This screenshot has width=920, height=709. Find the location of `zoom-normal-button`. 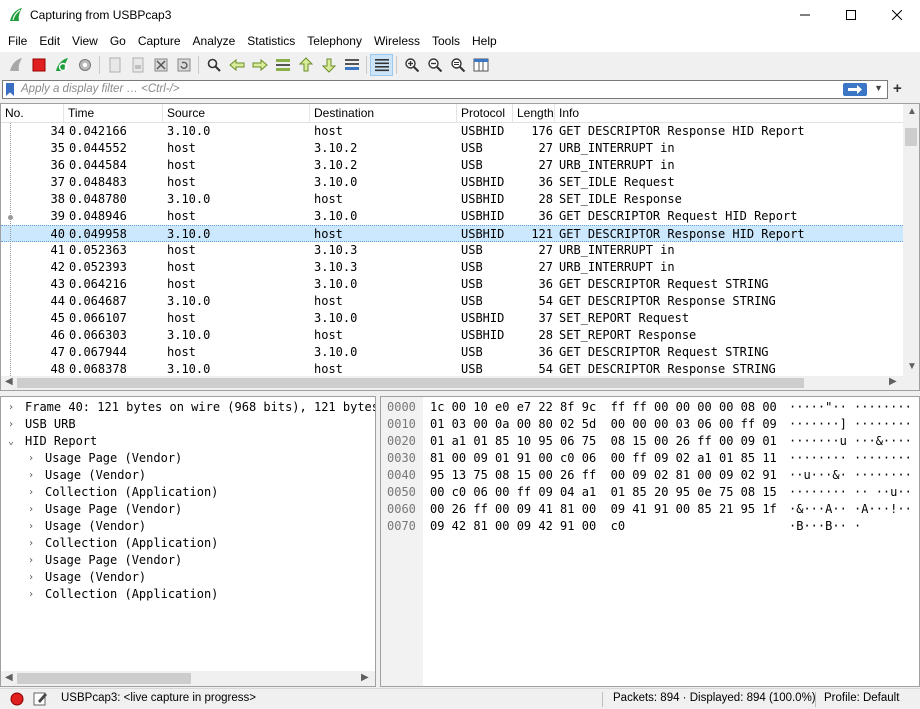

zoom-normal-button is located at coordinates (457, 65).